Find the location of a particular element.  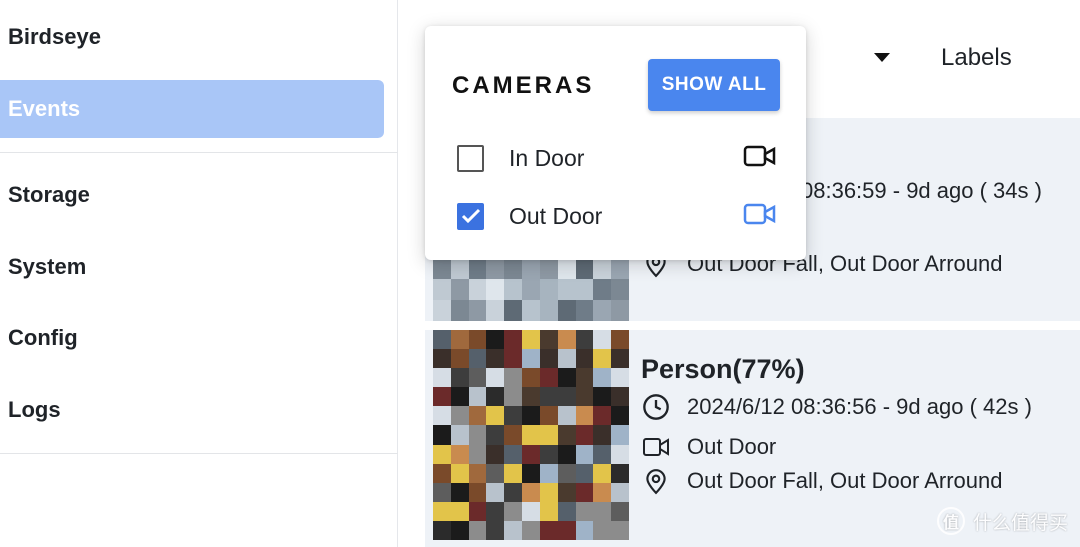

event-thumbnail-image is located at coordinates (531, 289).